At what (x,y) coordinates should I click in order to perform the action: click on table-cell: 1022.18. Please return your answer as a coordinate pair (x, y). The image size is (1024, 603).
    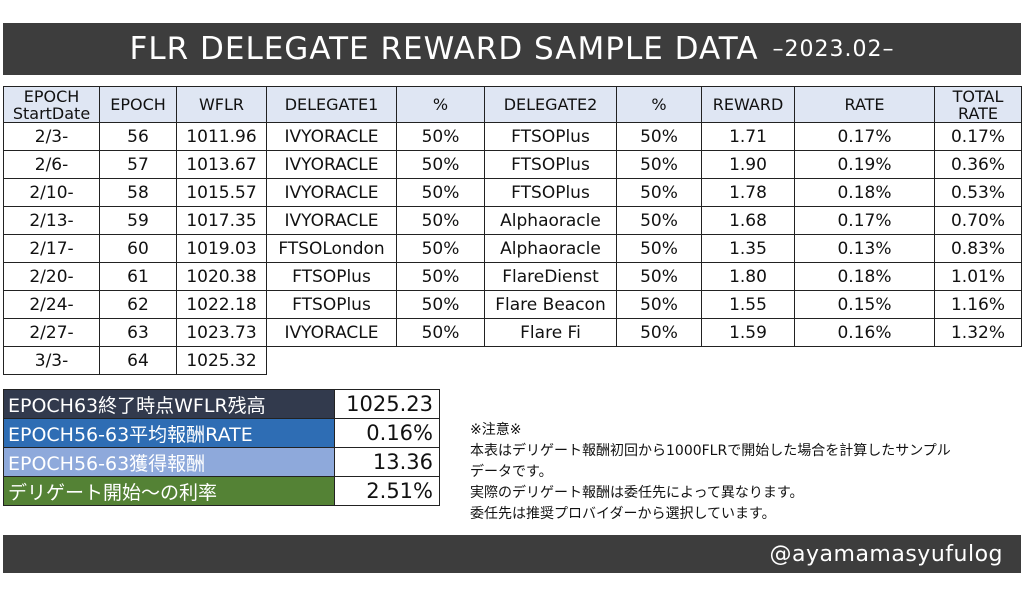
    Looking at the image, I should click on (221, 304).